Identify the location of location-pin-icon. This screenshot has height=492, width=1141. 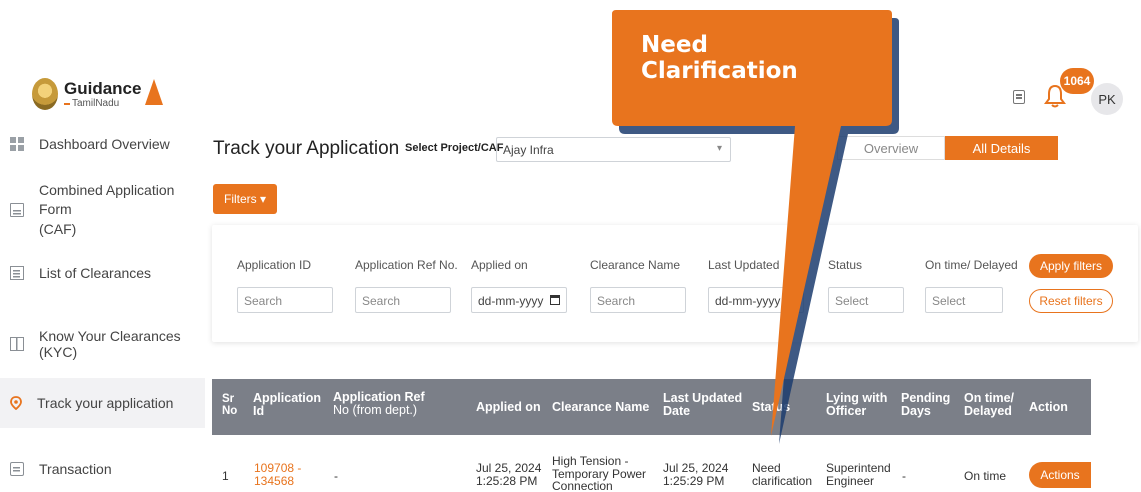
(16, 403).